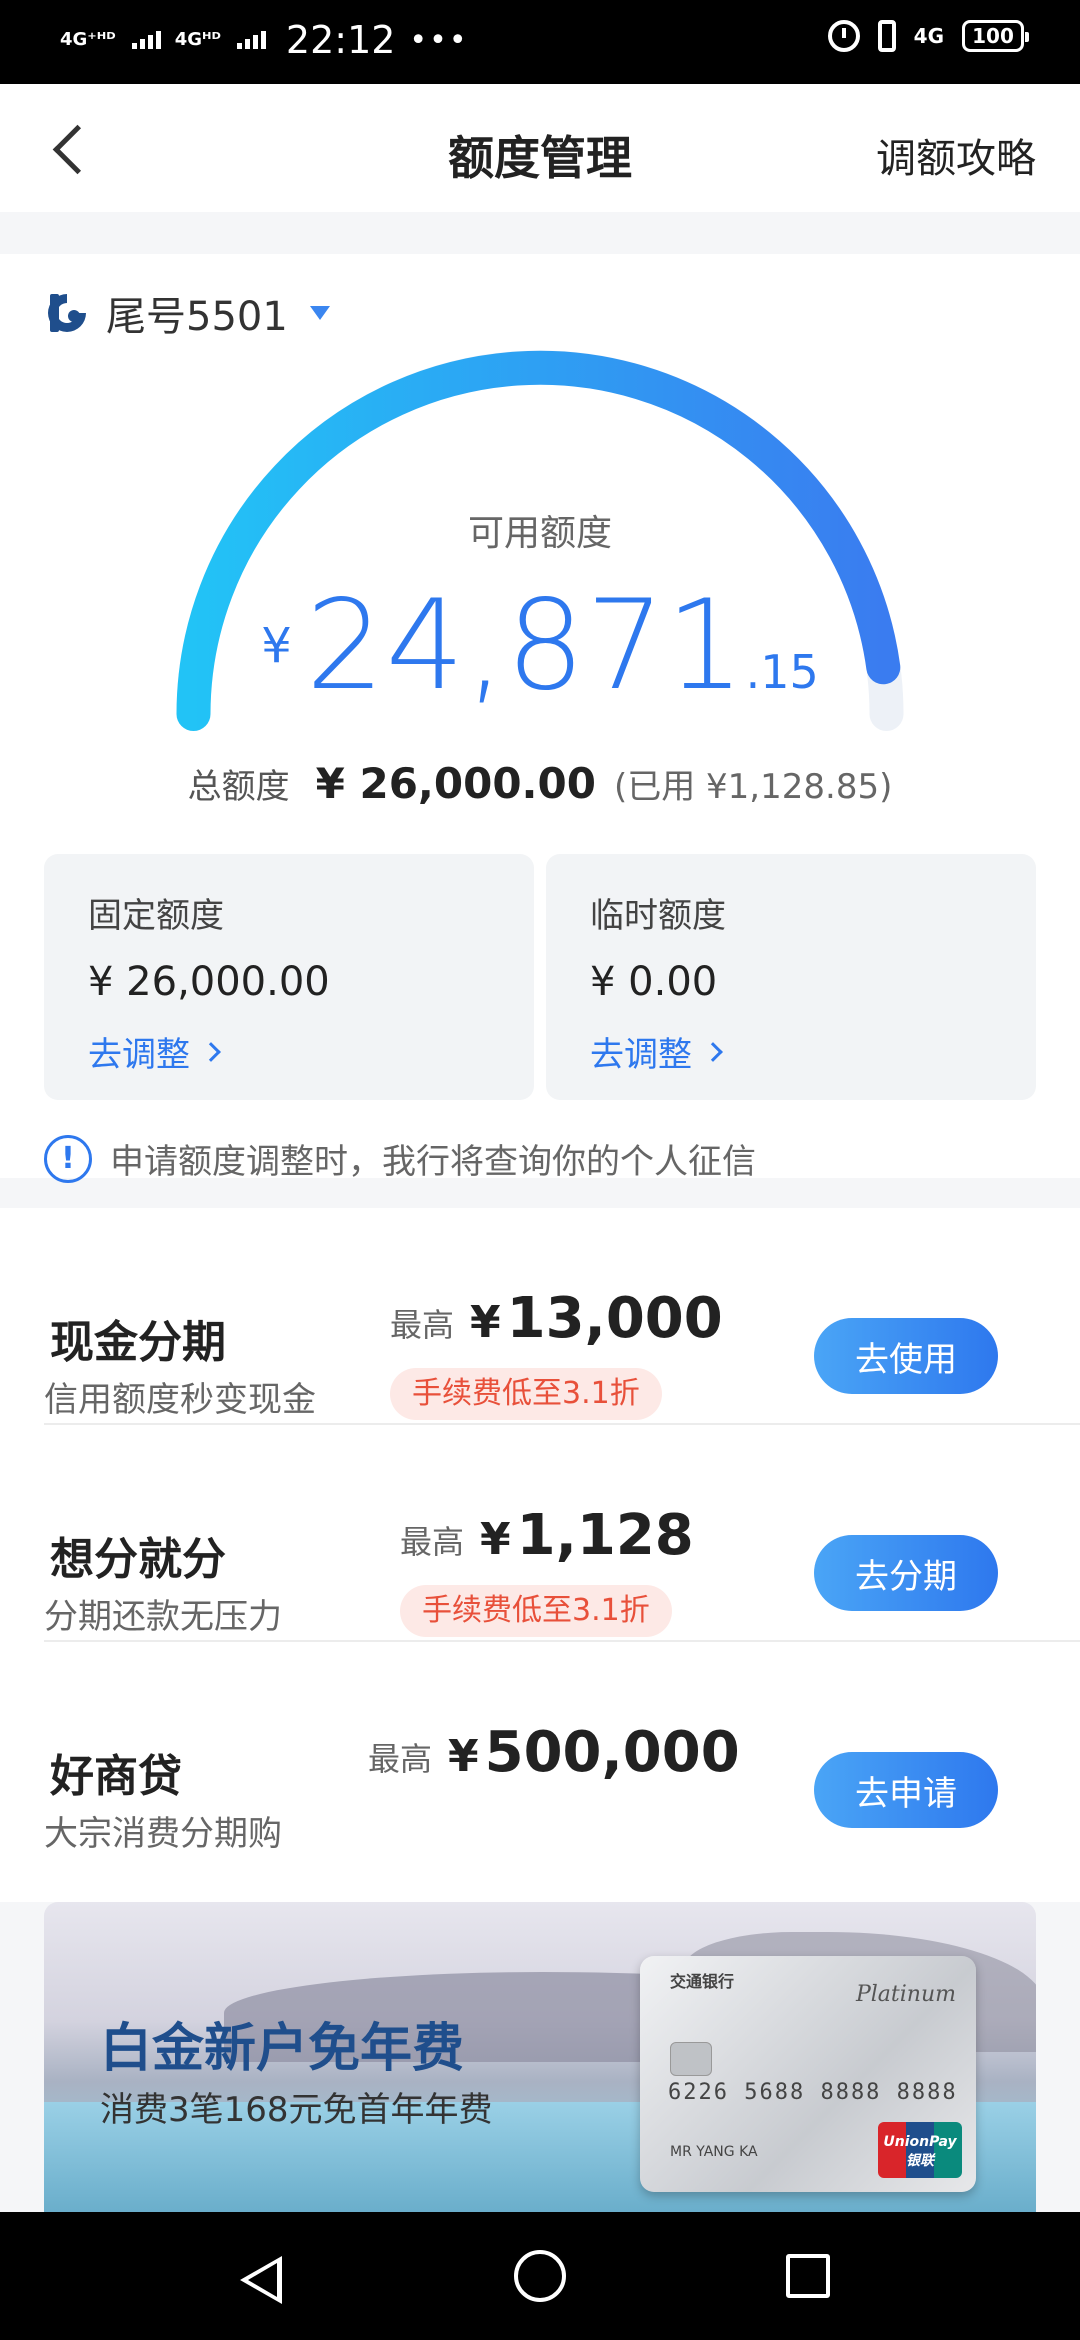 Image resolution: width=1080 pixels, height=2340 pixels. Describe the element at coordinates (808, 2276) in the screenshot. I see `nav-recent-apps-icon` at that location.